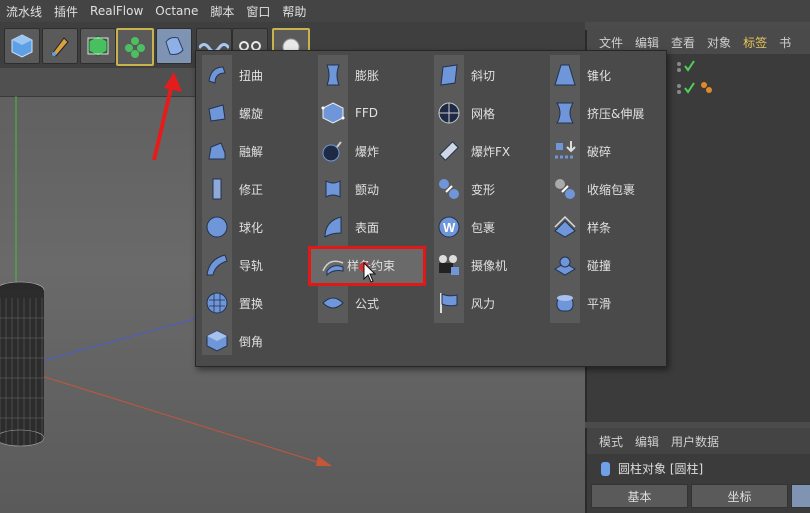 This screenshot has width=810, height=513. I want to click on wrap-icon: W, so click(449, 227).